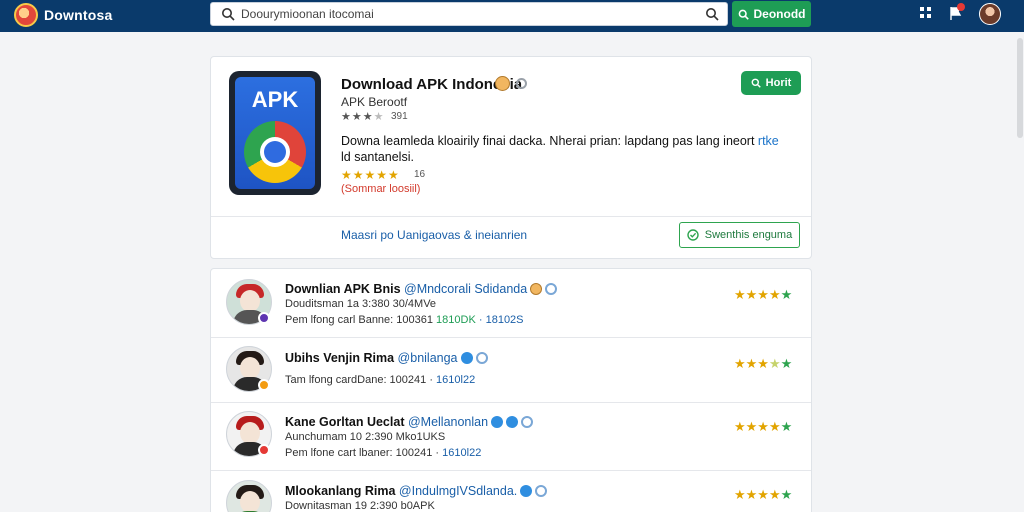 This screenshot has height=512, width=1024. I want to click on user-avatar, so click(990, 14).